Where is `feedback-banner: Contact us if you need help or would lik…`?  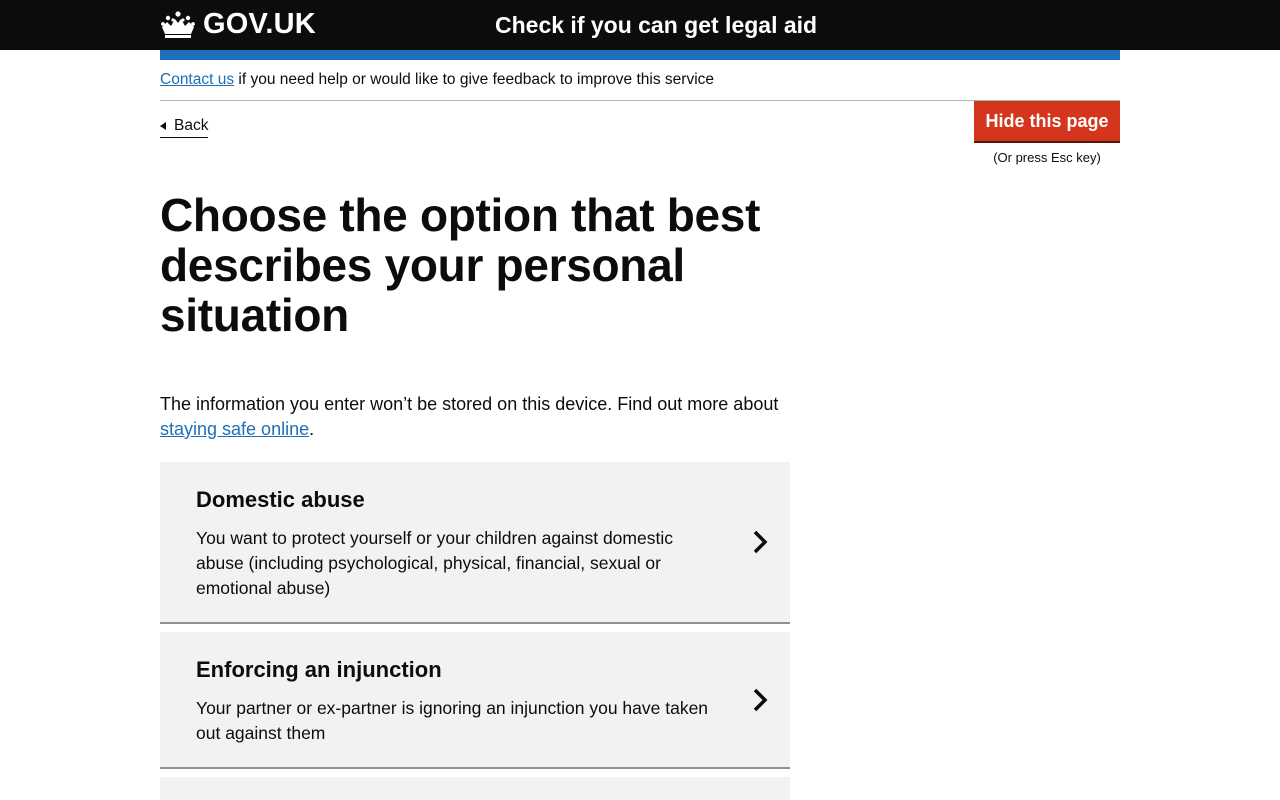
feedback-banner: Contact us if you need help or would lik… is located at coordinates (640, 85).